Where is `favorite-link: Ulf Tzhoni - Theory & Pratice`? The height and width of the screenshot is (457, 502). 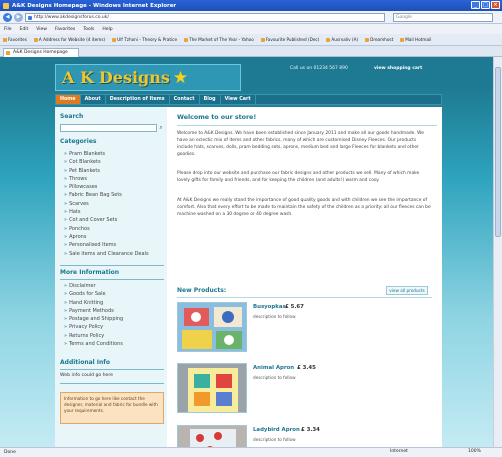 favorite-link: Ulf Tzhoni - Theory & Pratice is located at coordinates (144, 39).